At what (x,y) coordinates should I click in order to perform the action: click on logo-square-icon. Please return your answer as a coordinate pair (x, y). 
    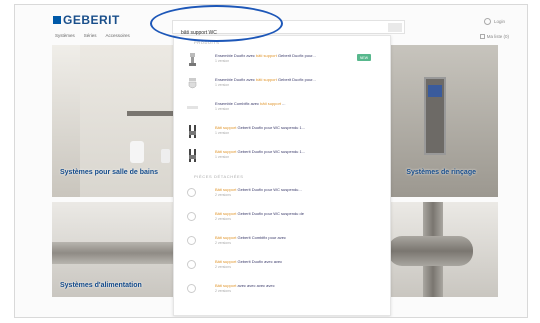
    Looking at the image, I should click on (57, 20).